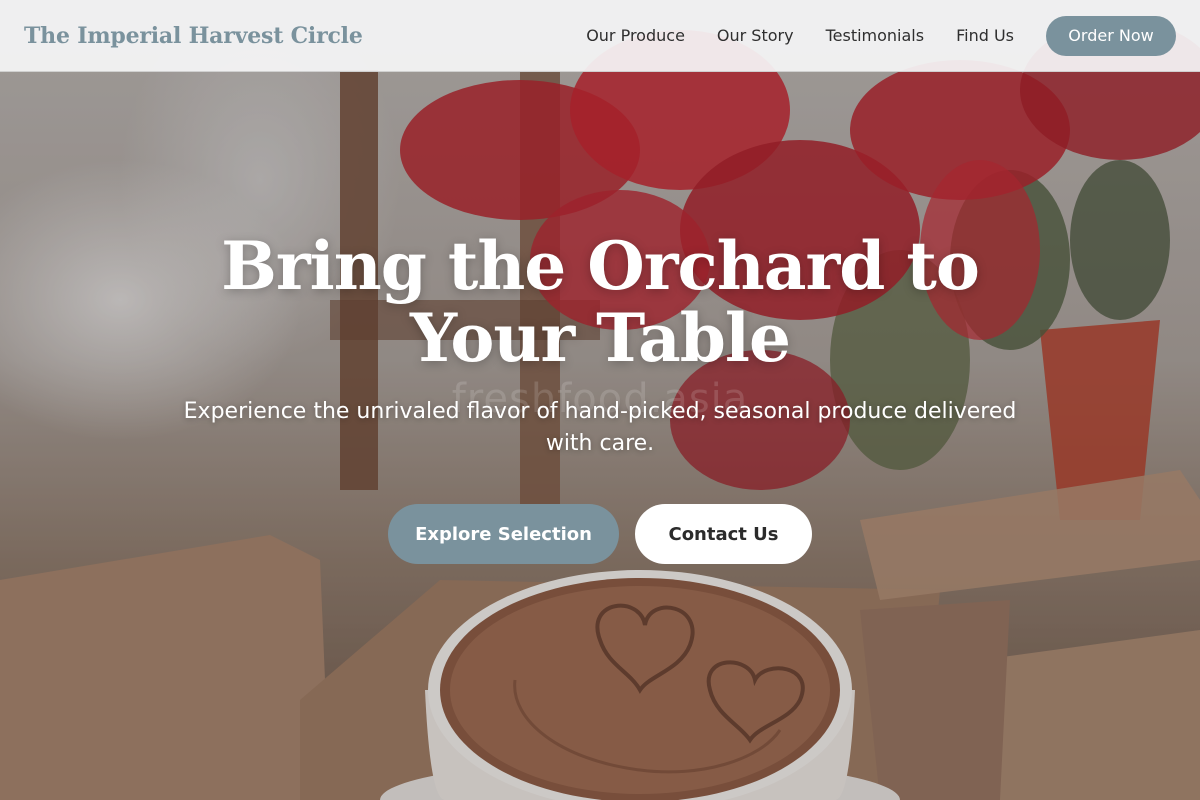 The width and height of the screenshot is (1200, 800). Describe the element at coordinates (1111, 35) in the screenshot. I see `order-now-button: Order Now` at that location.